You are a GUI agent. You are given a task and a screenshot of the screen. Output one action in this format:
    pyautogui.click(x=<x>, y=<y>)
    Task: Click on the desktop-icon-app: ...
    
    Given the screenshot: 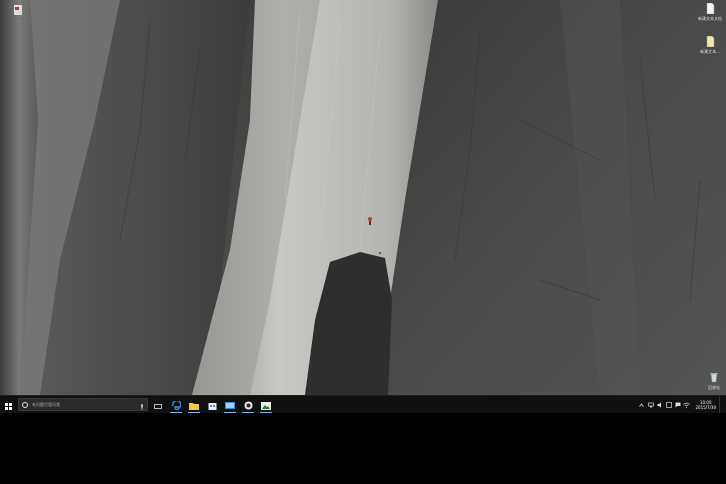 What is the action you would take?
    pyautogui.click(x=18, y=13)
    